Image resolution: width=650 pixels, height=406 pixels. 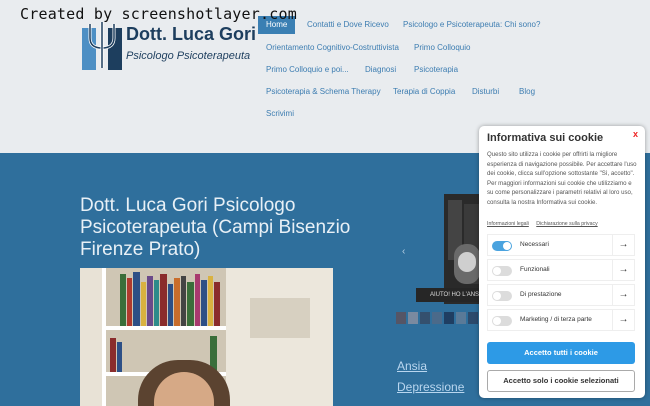 I want to click on slider-thumbnails, so click(x=440, y=319).